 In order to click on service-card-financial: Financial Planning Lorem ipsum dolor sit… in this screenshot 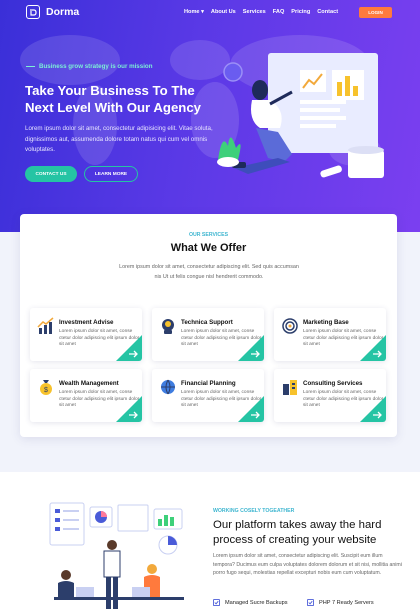, I will do `click(208, 395)`.